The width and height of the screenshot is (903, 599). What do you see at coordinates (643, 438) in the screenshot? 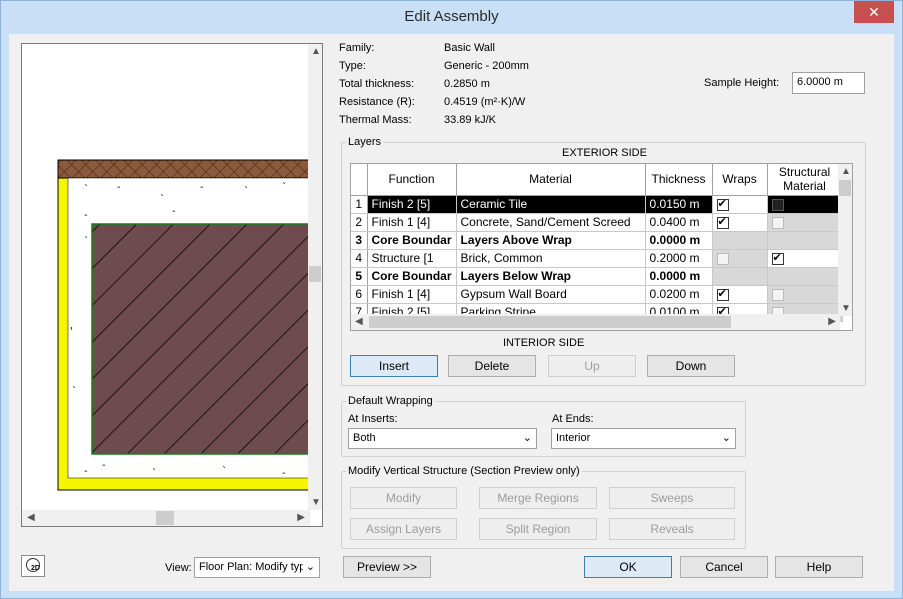
I see `at-ends-select: Interior ⌄` at bounding box center [643, 438].